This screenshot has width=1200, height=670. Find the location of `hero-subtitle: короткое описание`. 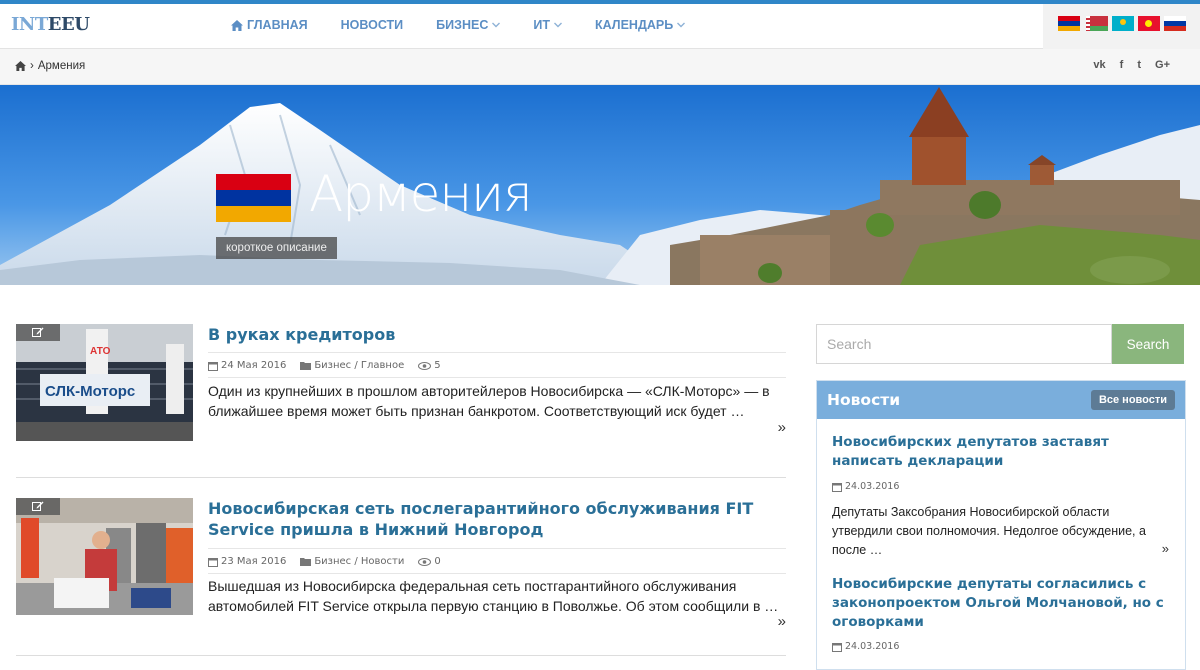

hero-subtitle: короткое описание is located at coordinates (276, 248).